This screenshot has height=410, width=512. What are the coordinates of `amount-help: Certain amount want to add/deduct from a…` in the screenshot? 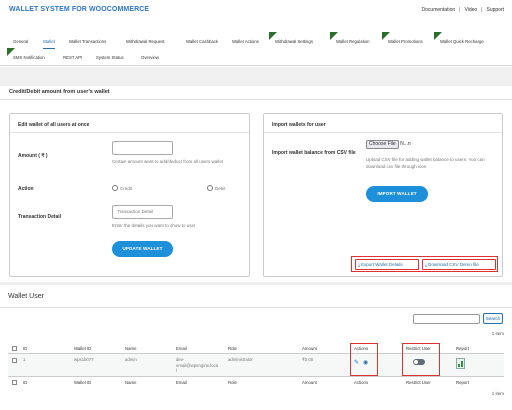 It's located at (168, 161).